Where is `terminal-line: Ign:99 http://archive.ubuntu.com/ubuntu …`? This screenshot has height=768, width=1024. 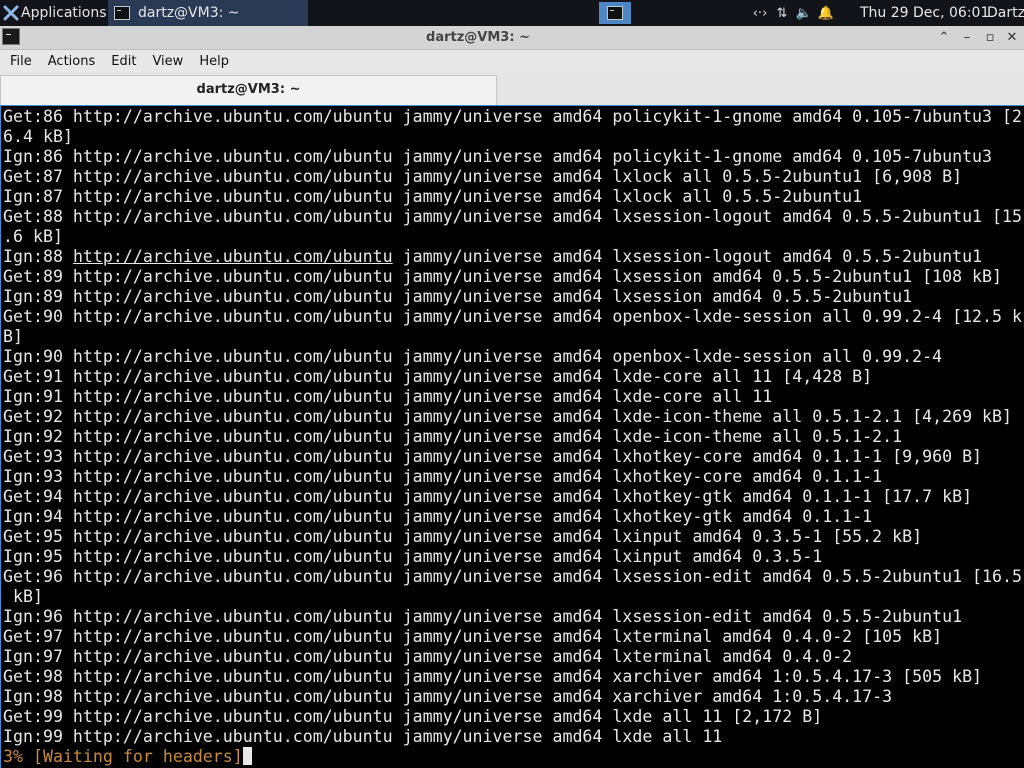 terminal-line: Ign:99 http://archive.ubuntu.com/ubuntu … is located at coordinates (363, 736).